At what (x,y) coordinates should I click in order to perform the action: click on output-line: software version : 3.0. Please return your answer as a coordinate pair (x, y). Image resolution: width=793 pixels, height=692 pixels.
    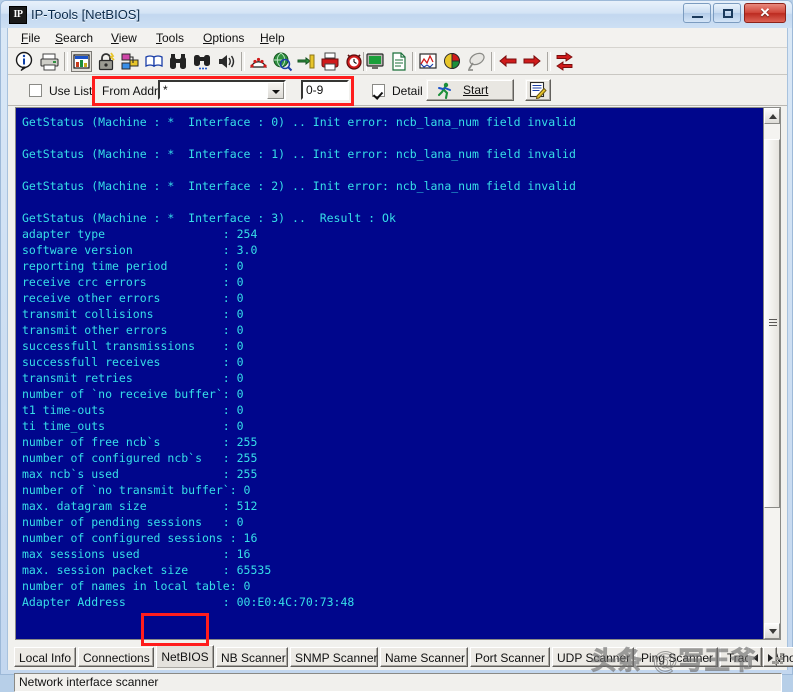
    Looking at the image, I should click on (140, 250).